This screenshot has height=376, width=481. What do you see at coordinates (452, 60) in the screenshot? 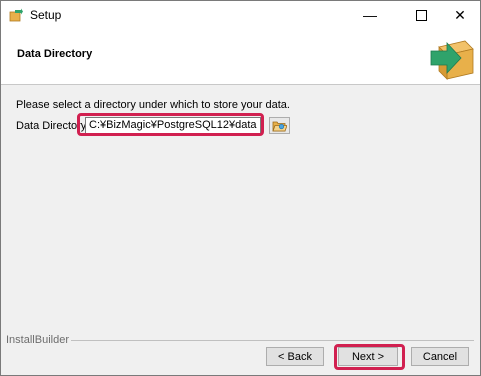
I see `install-box-arrow-icon` at bounding box center [452, 60].